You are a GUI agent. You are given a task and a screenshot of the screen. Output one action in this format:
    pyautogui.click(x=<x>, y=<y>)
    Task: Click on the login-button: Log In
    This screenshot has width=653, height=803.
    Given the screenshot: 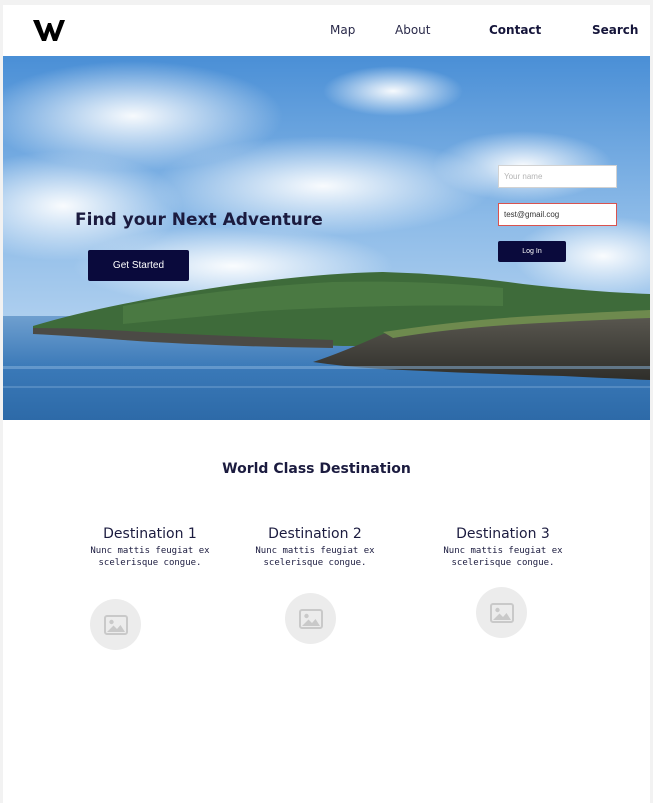 What is the action you would take?
    pyautogui.click(x=532, y=251)
    